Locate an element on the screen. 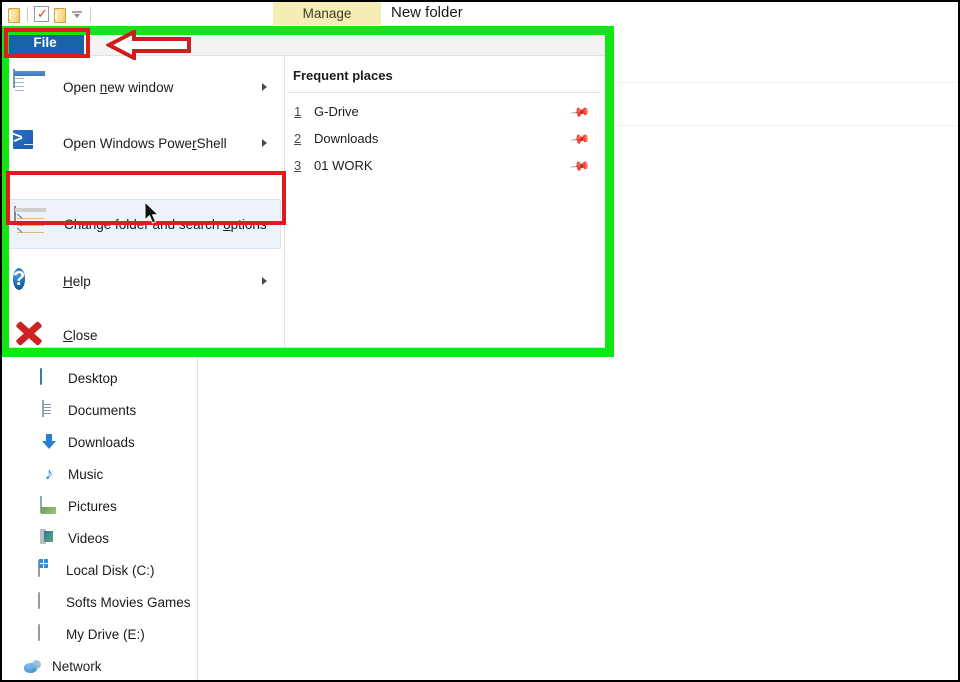 The height and width of the screenshot is (682, 960). menu-item-label: Help is located at coordinates (77, 281).